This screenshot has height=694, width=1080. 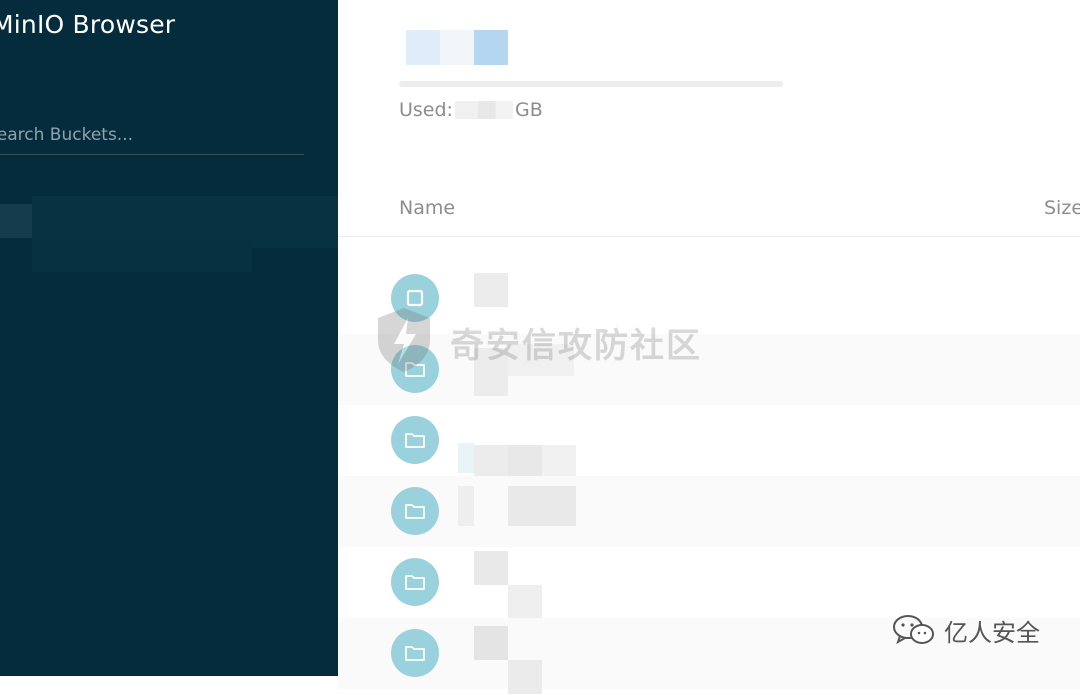 I want to click on bucket-list-item-label, so click(x=142, y=256).